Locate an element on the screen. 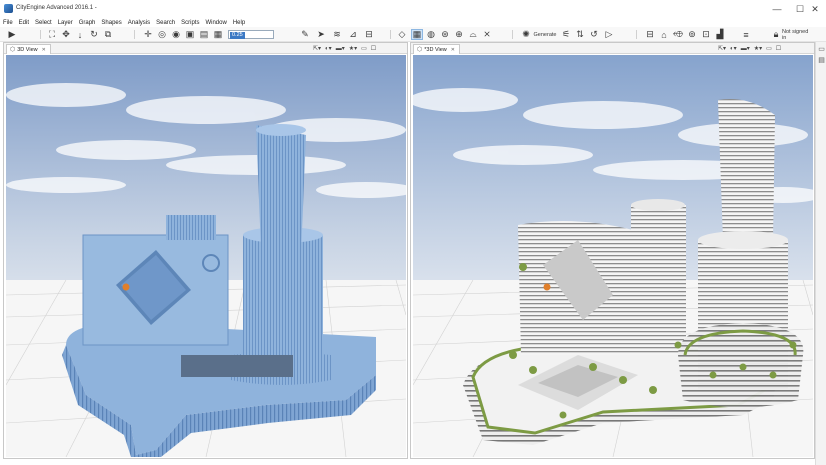 This screenshot has width=826, height=465. tab-3d-view: ⬡ 3D View ✕ is located at coordinates (28, 49).